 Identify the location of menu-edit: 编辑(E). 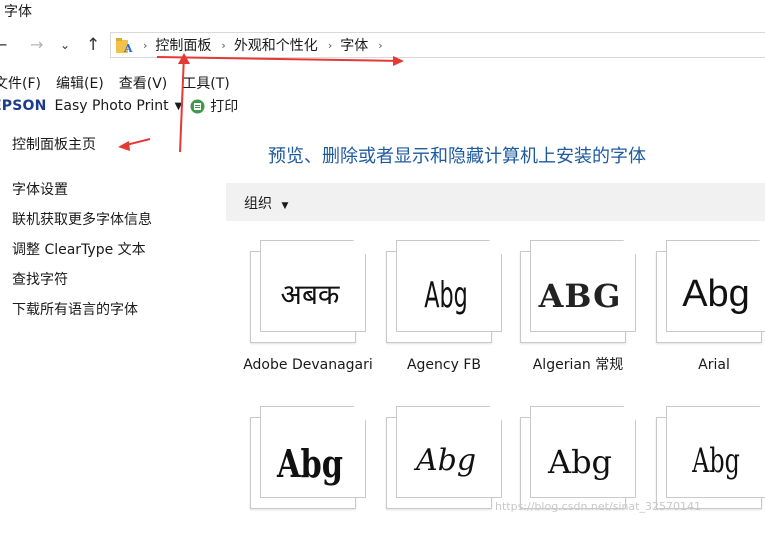
(80, 83).